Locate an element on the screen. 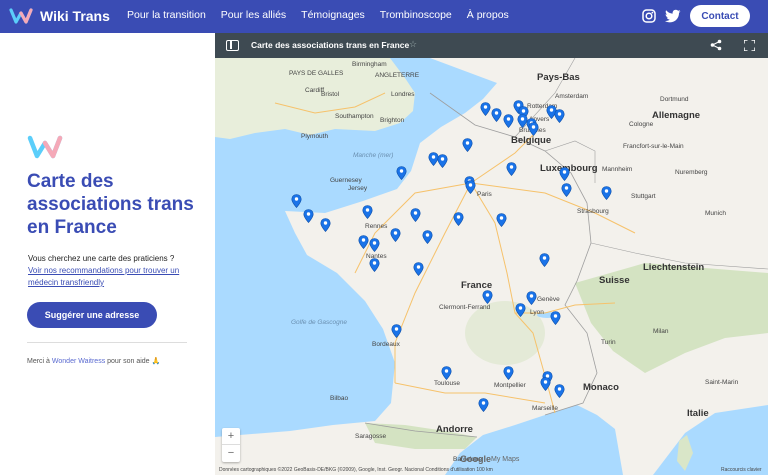 The width and height of the screenshot is (768, 475). thanks-link: Wonder Waitress is located at coordinates (78, 361).